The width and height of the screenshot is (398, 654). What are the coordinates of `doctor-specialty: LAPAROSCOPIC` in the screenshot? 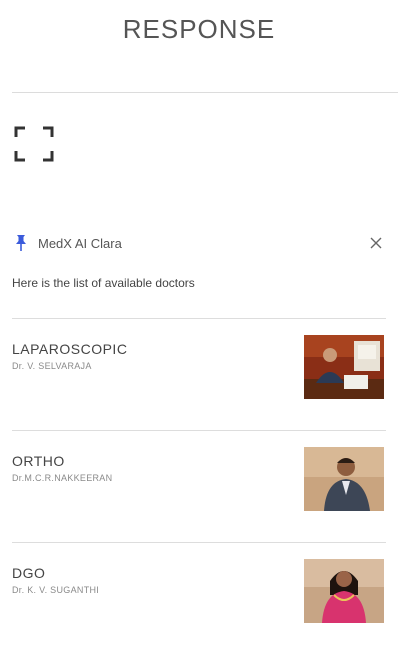 It's located at (70, 349).